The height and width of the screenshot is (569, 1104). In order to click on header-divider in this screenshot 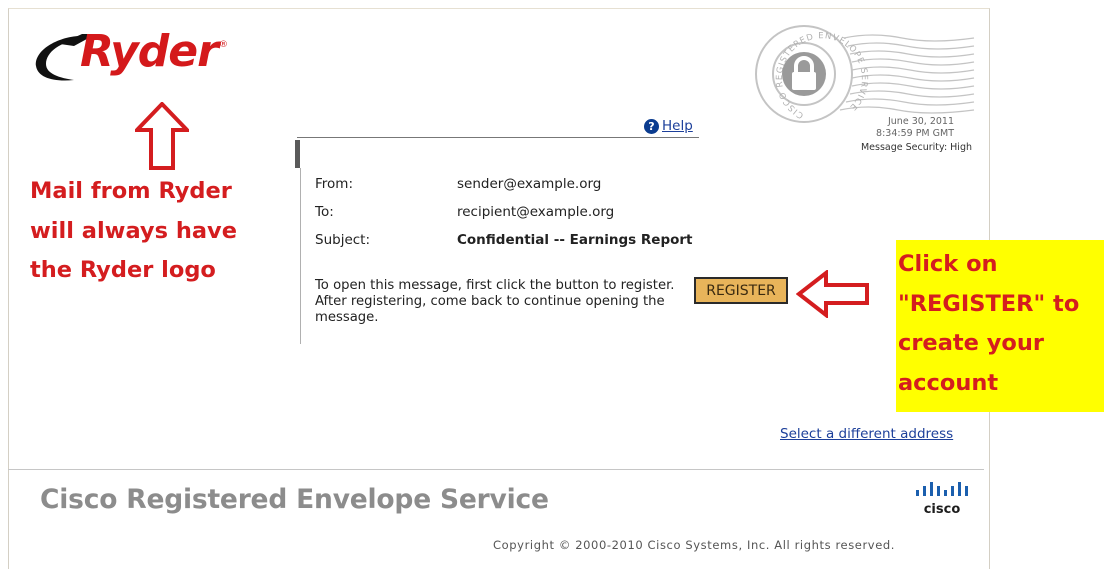, I will do `click(498, 137)`.